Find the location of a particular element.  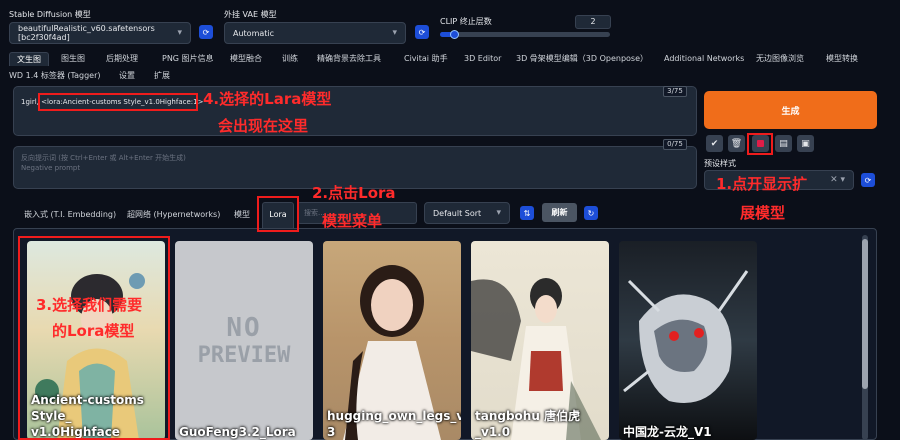

save-style-icon: ▣ is located at coordinates (805, 143).